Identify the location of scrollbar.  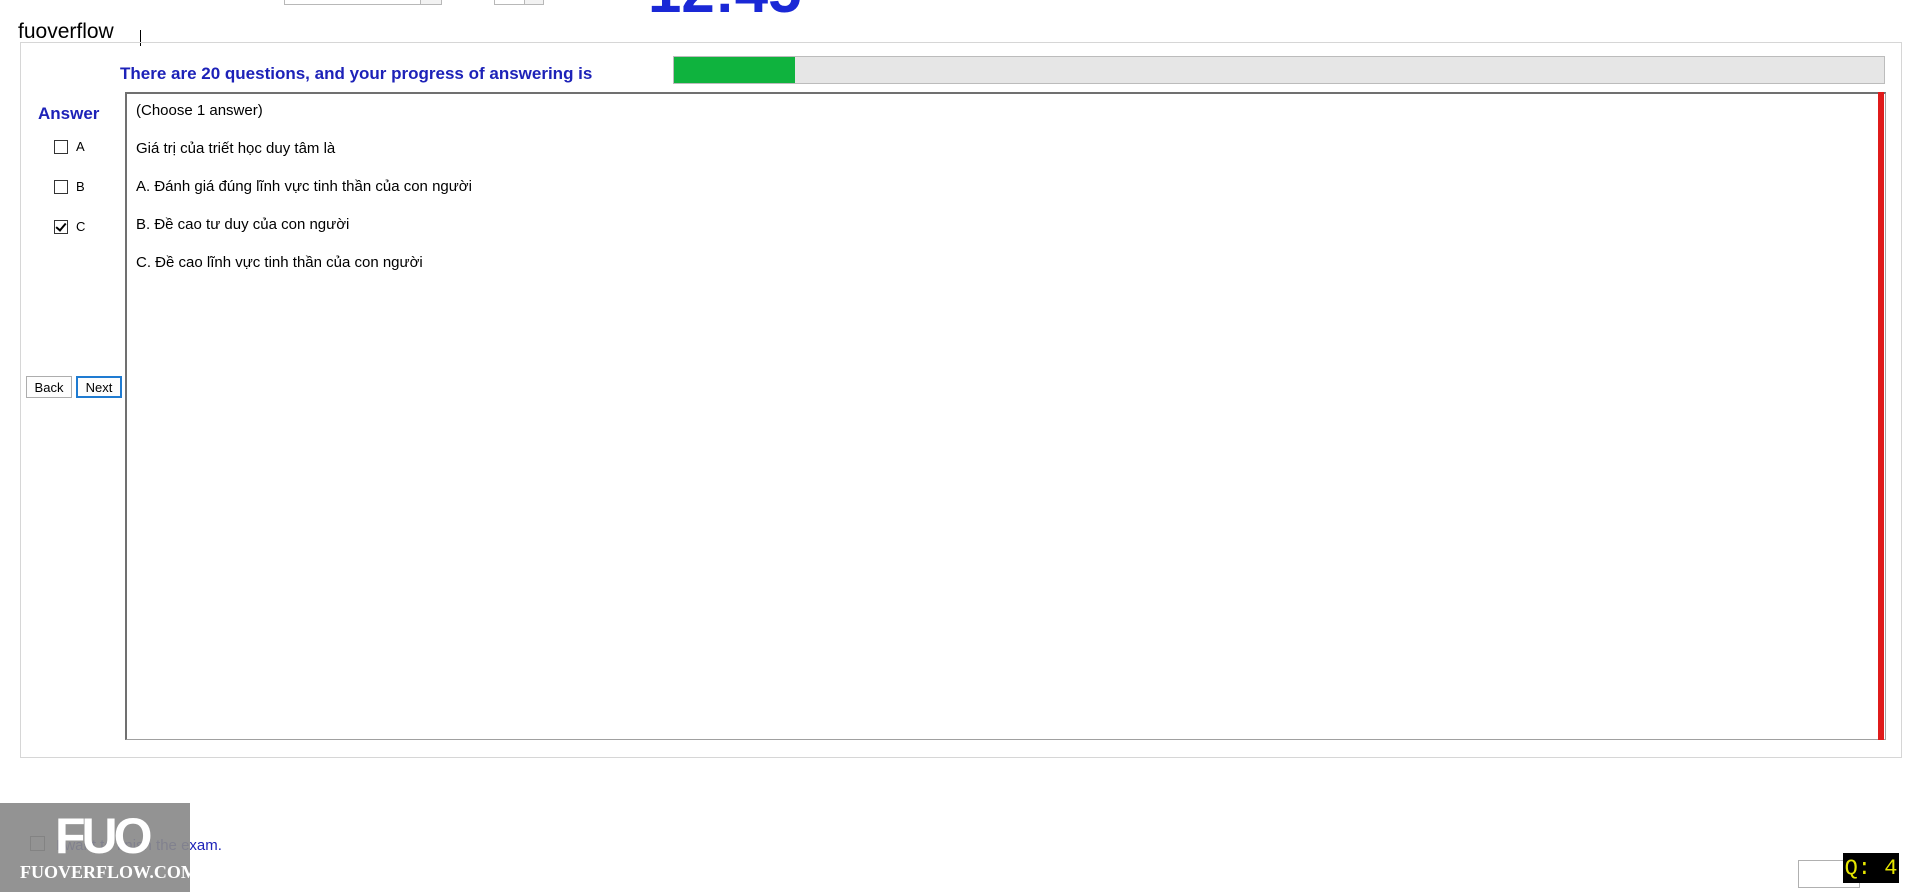
(1881, 416).